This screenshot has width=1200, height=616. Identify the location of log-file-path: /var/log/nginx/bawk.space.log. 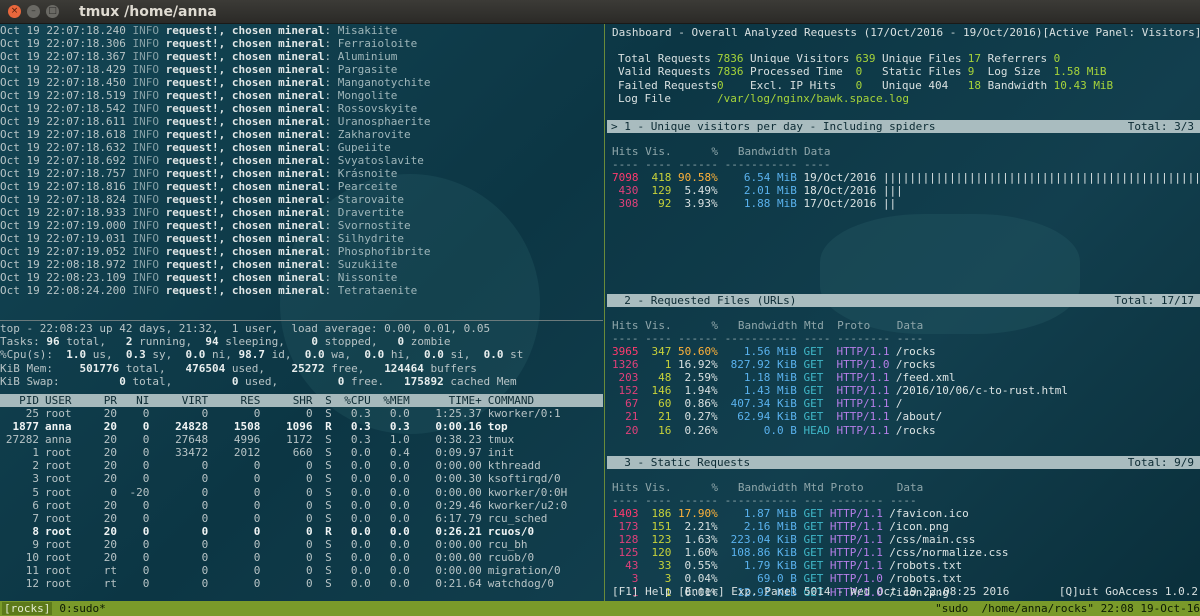
(813, 99).